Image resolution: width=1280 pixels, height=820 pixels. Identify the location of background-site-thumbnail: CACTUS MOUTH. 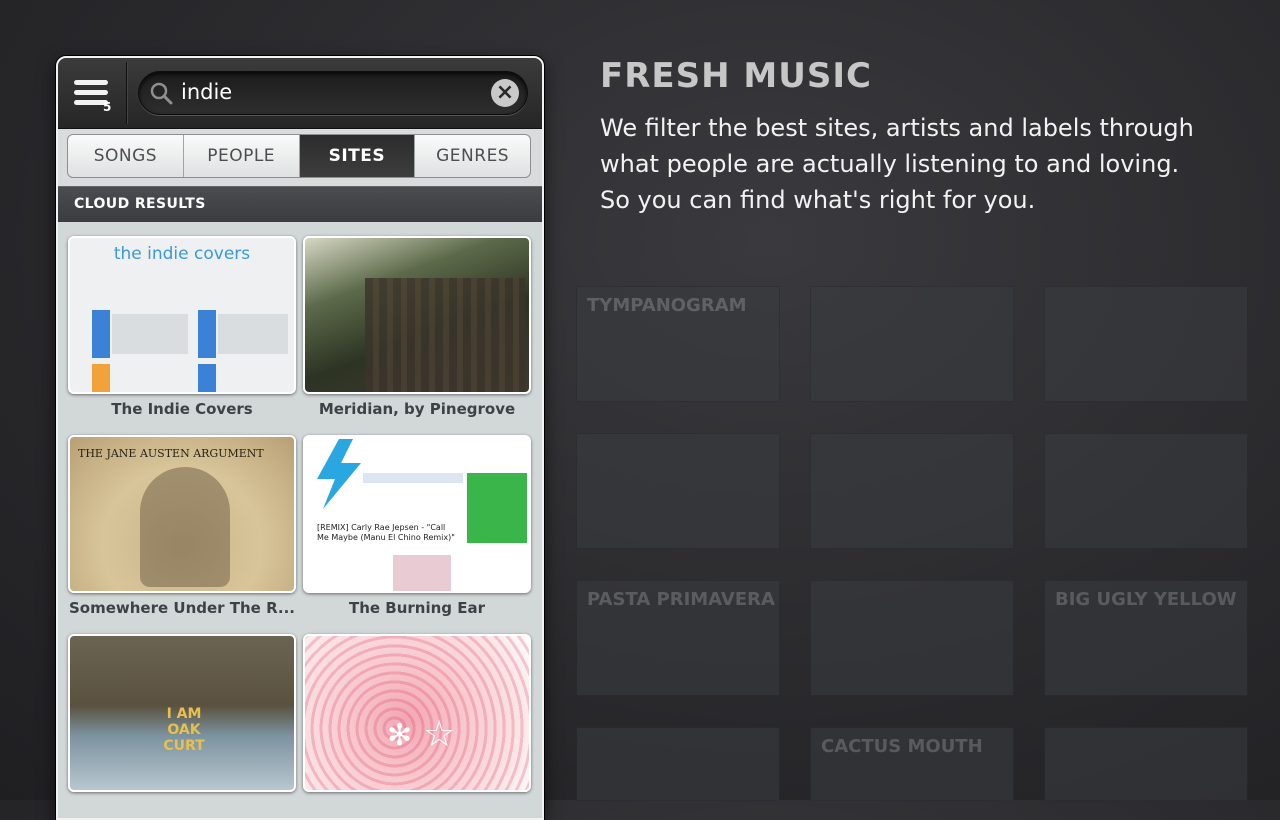
(912, 764).